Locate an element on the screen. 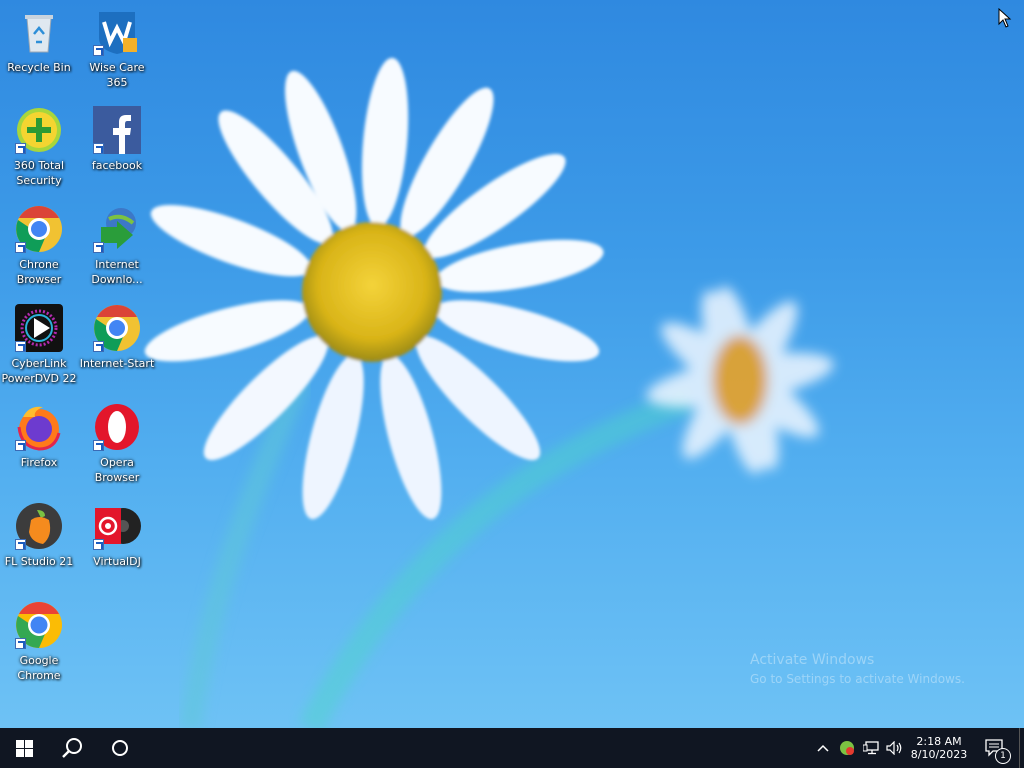 The height and width of the screenshot is (768, 1024). desktop-icon-internet-start: Internet-Start is located at coordinates (117, 337).